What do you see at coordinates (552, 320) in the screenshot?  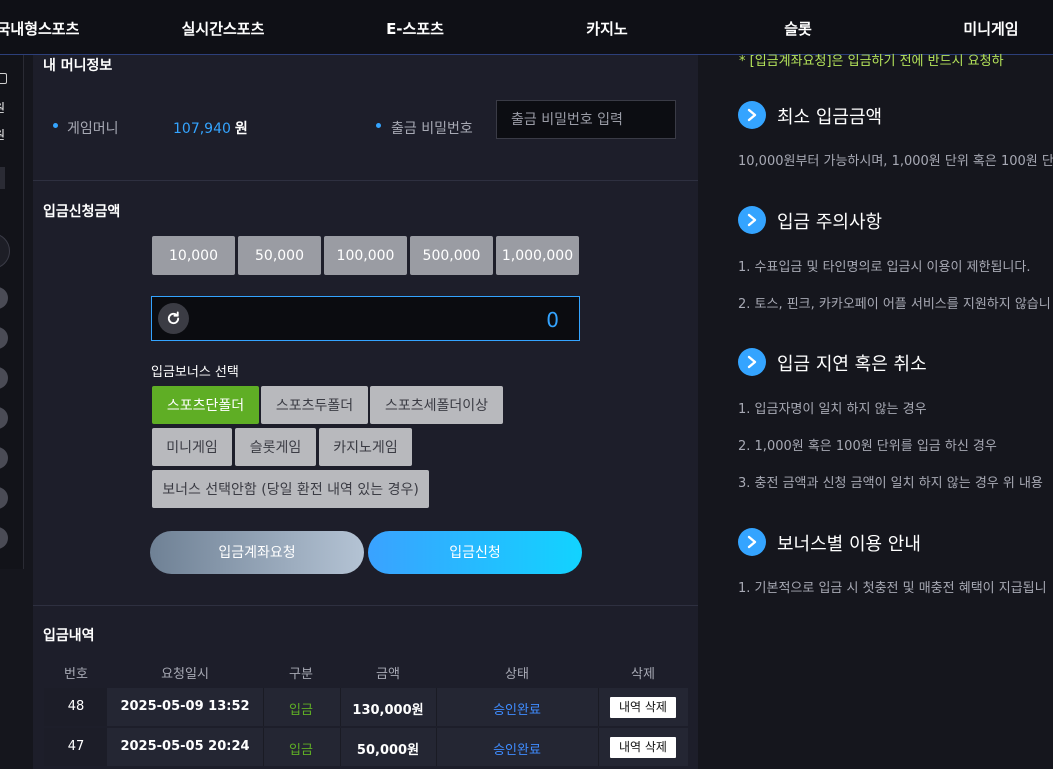 I see `deposit-amount-value: 0` at bounding box center [552, 320].